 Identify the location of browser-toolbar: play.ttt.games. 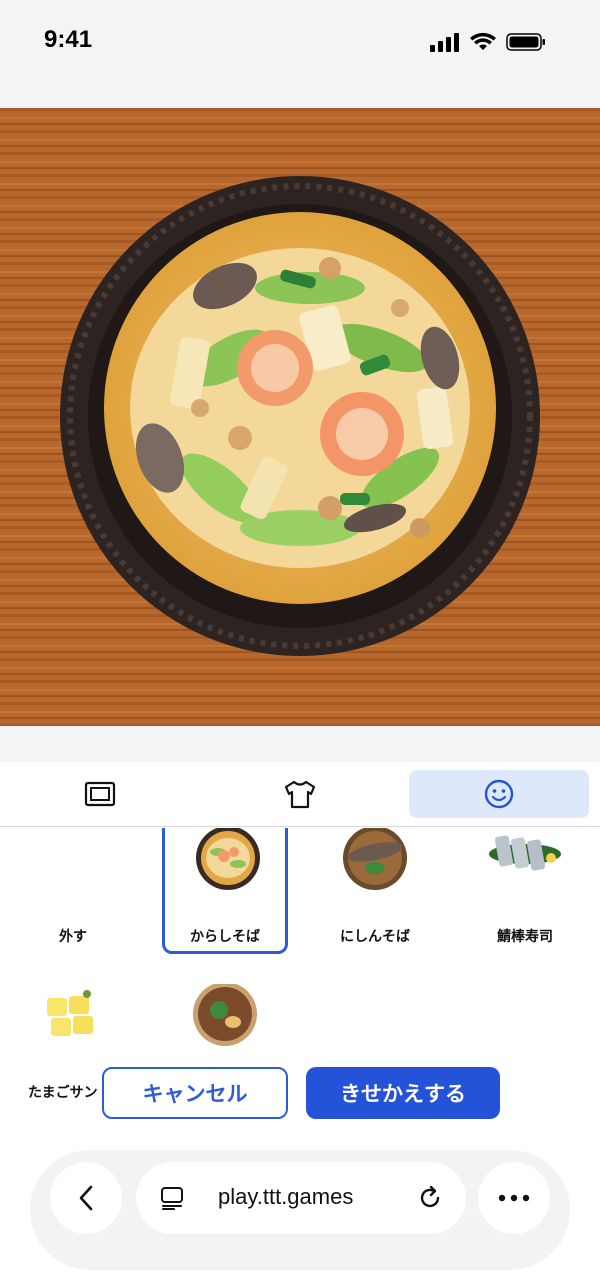
(300, 1210).